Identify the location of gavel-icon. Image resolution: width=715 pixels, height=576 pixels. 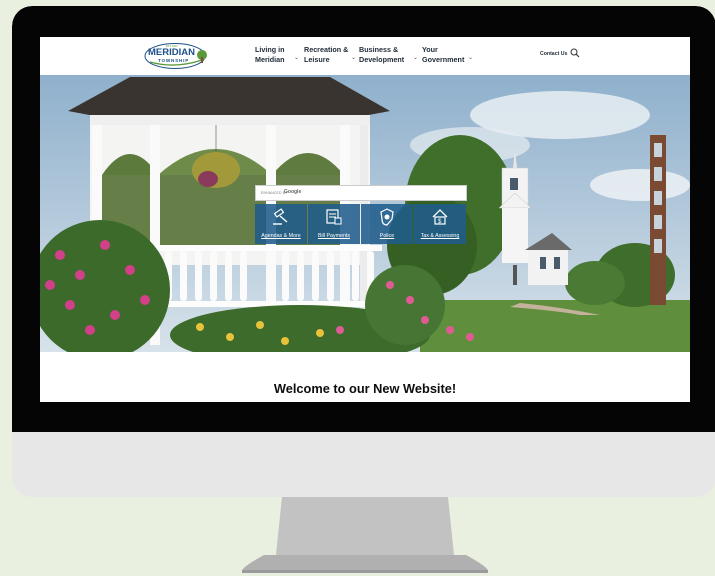
(280, 216).